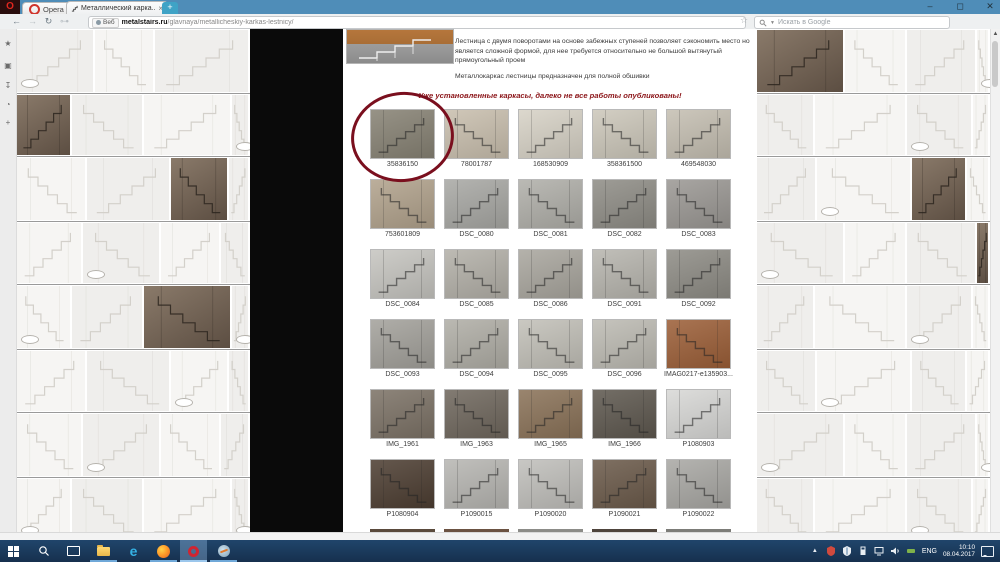 This screenshot has width=1000, height=562. Describe the element at coordinates (103, 551) in the screenshot. I see `taskbar-file-explorer-app` at that location.